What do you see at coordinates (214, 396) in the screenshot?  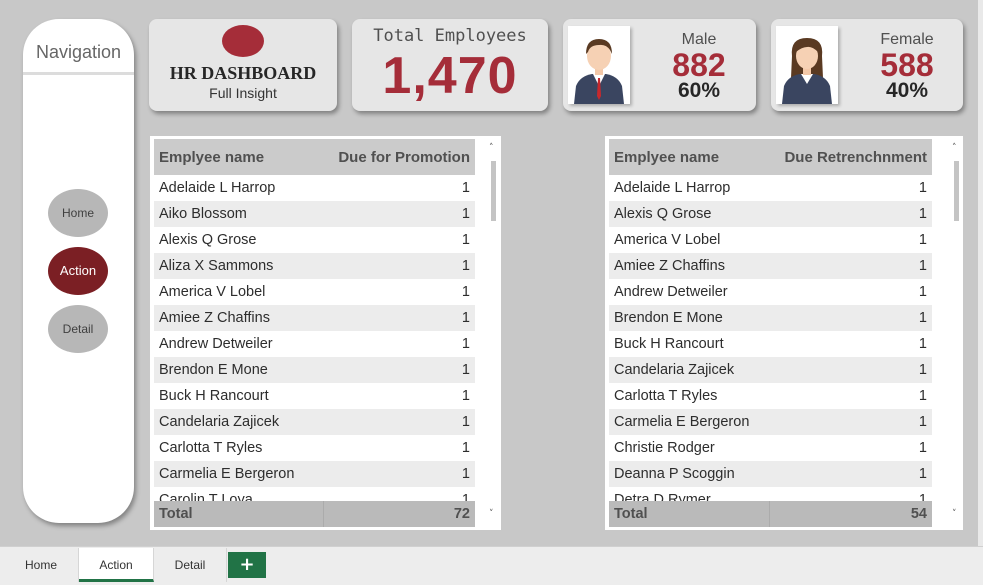 I see `employee-name-cell: Buck H Rancourt` at bounding box center [214, 396].